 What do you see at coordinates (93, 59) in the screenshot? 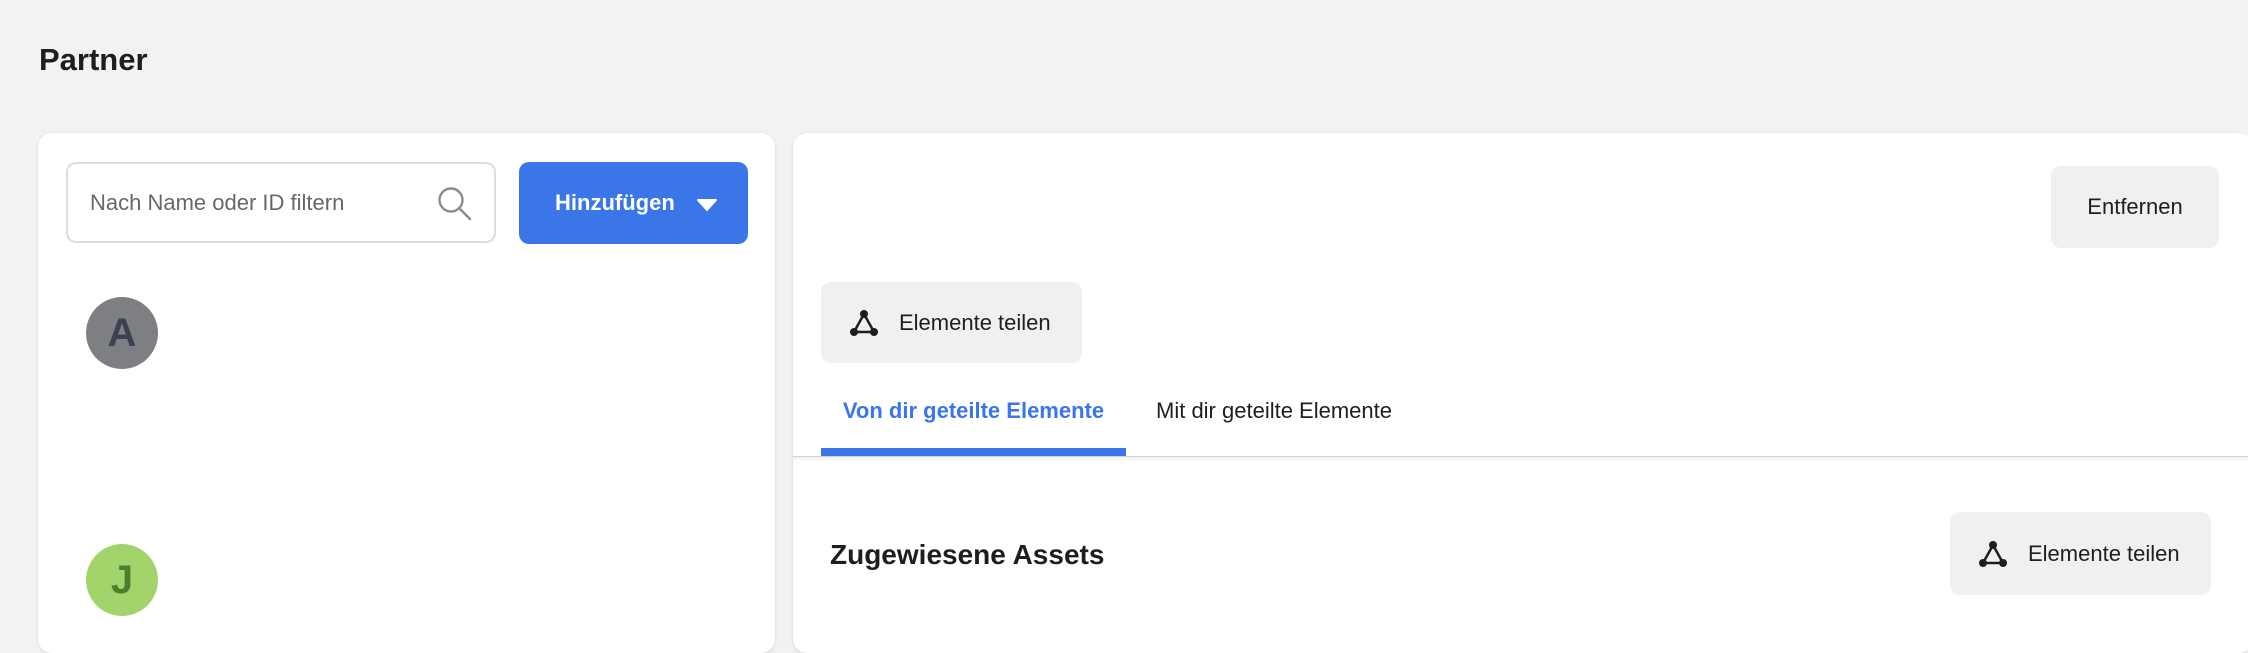
I see `page-title: Partner` at bounding box center [93, 59].